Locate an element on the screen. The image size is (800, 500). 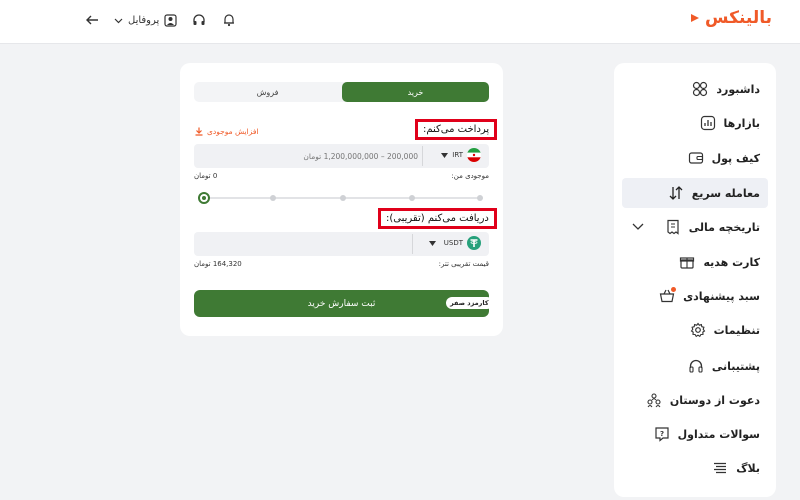
gift-icon is located at coordinates (687, 262).